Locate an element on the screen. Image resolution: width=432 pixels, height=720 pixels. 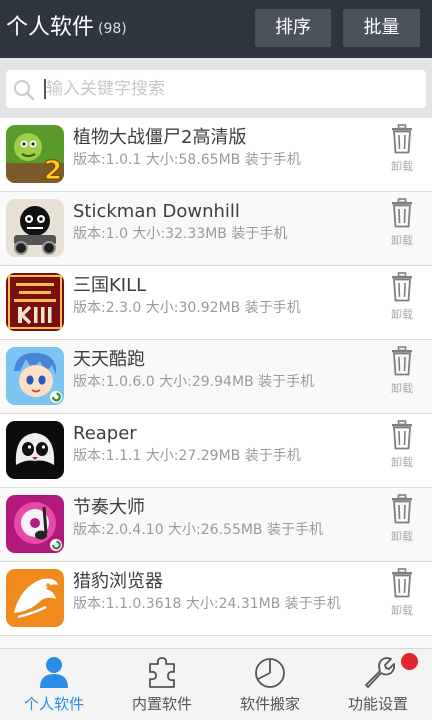
wrench-icon is located at coordinates (380, 672).